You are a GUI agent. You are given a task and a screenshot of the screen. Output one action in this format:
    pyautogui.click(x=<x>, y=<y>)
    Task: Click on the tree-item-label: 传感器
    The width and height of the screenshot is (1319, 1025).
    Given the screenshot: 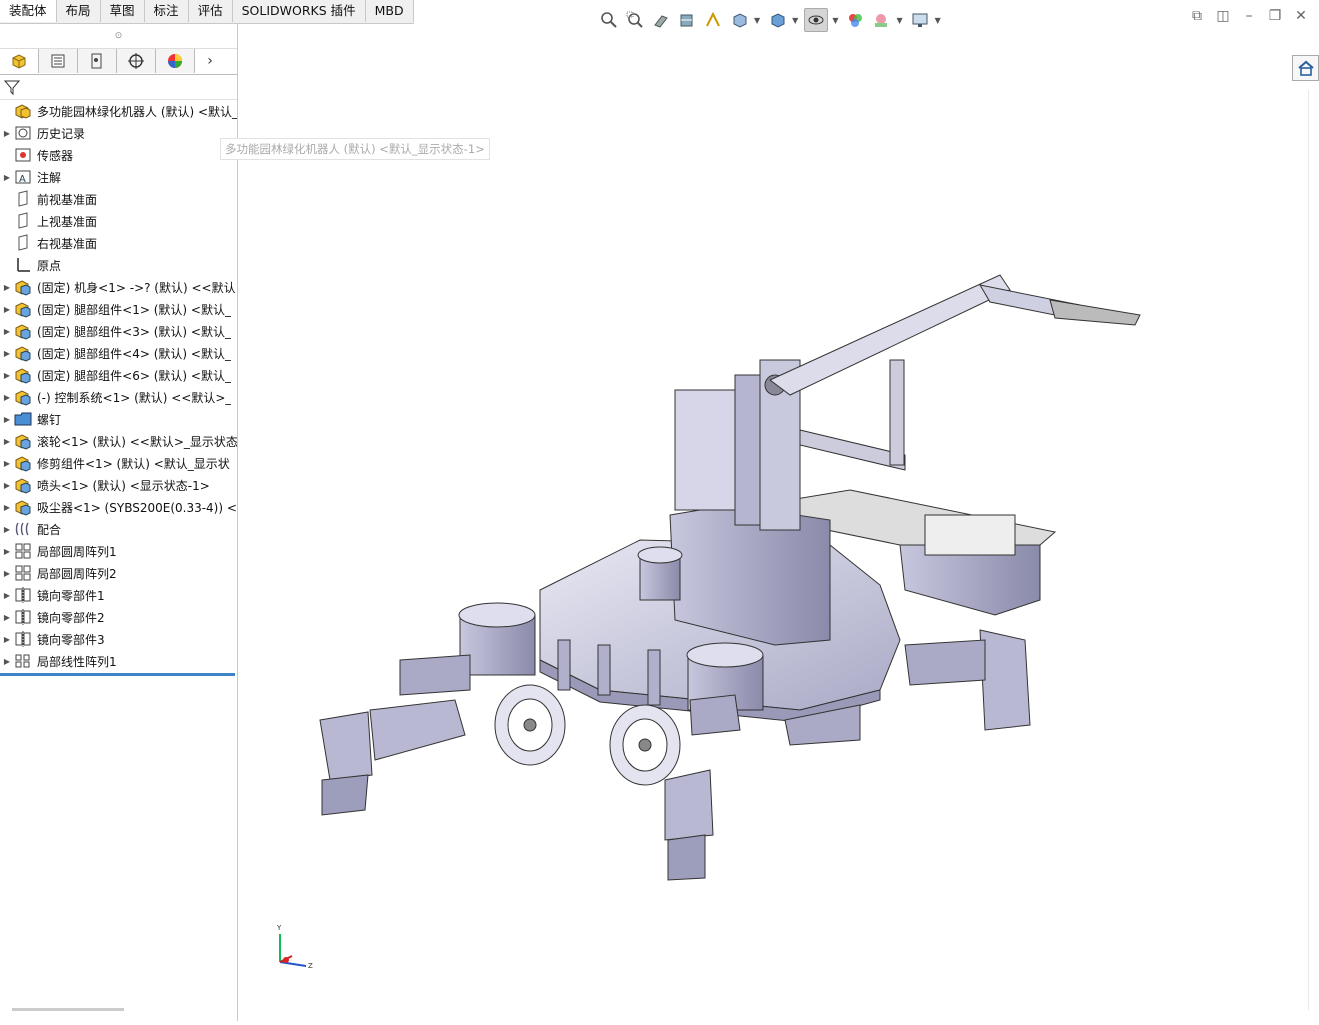 What is the action you would take?
    pyautogui.click(x=55, y=155)
    